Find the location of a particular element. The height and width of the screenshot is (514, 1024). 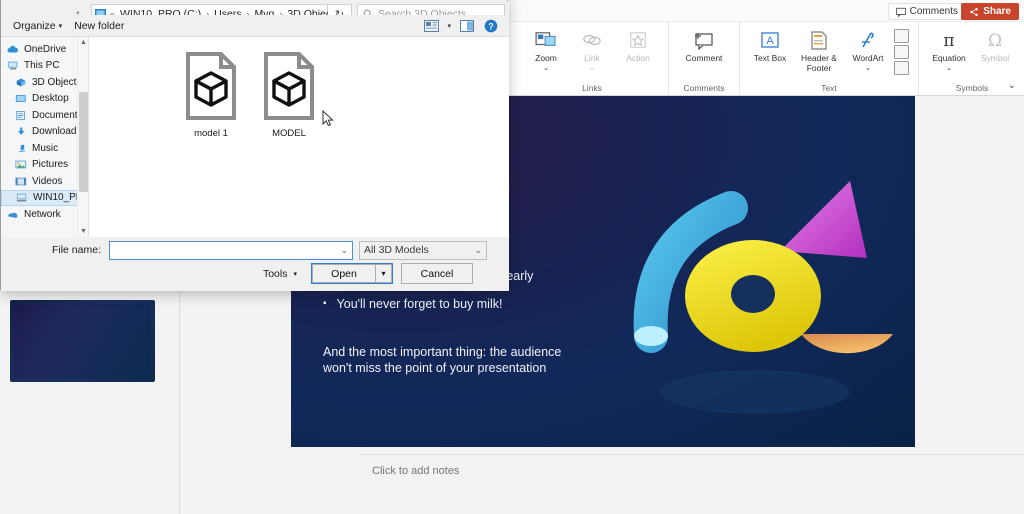

tree-item-videos: Videos is located at coordinates (44, 181).